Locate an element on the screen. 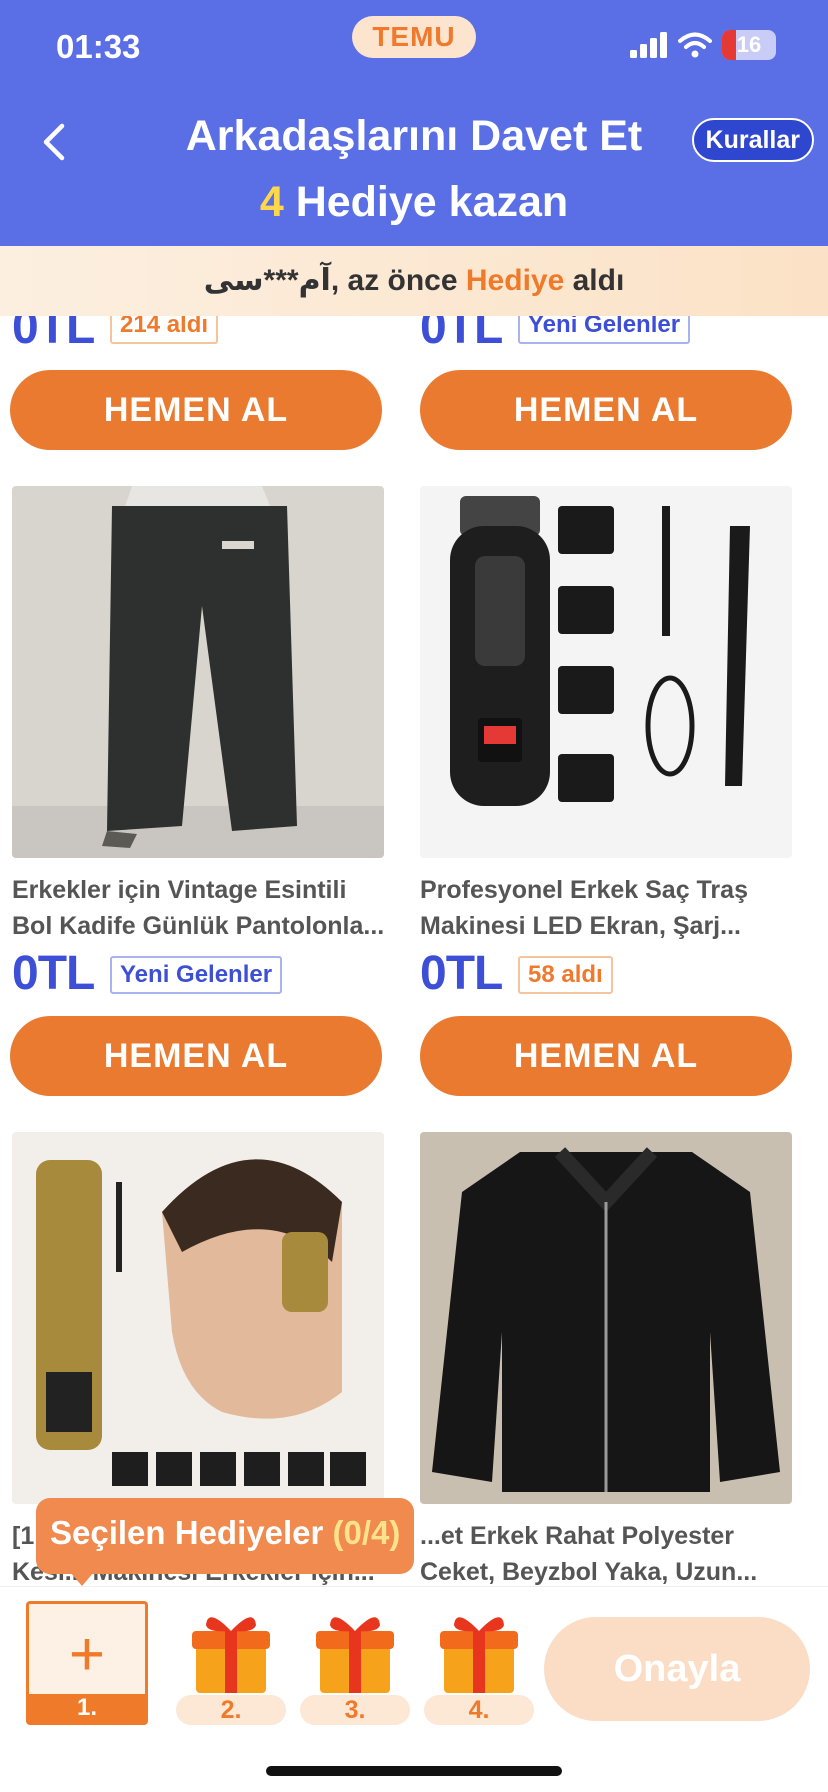  tooltip-label: Seçilen Hediyeler is located at coordinates (191, 1532).